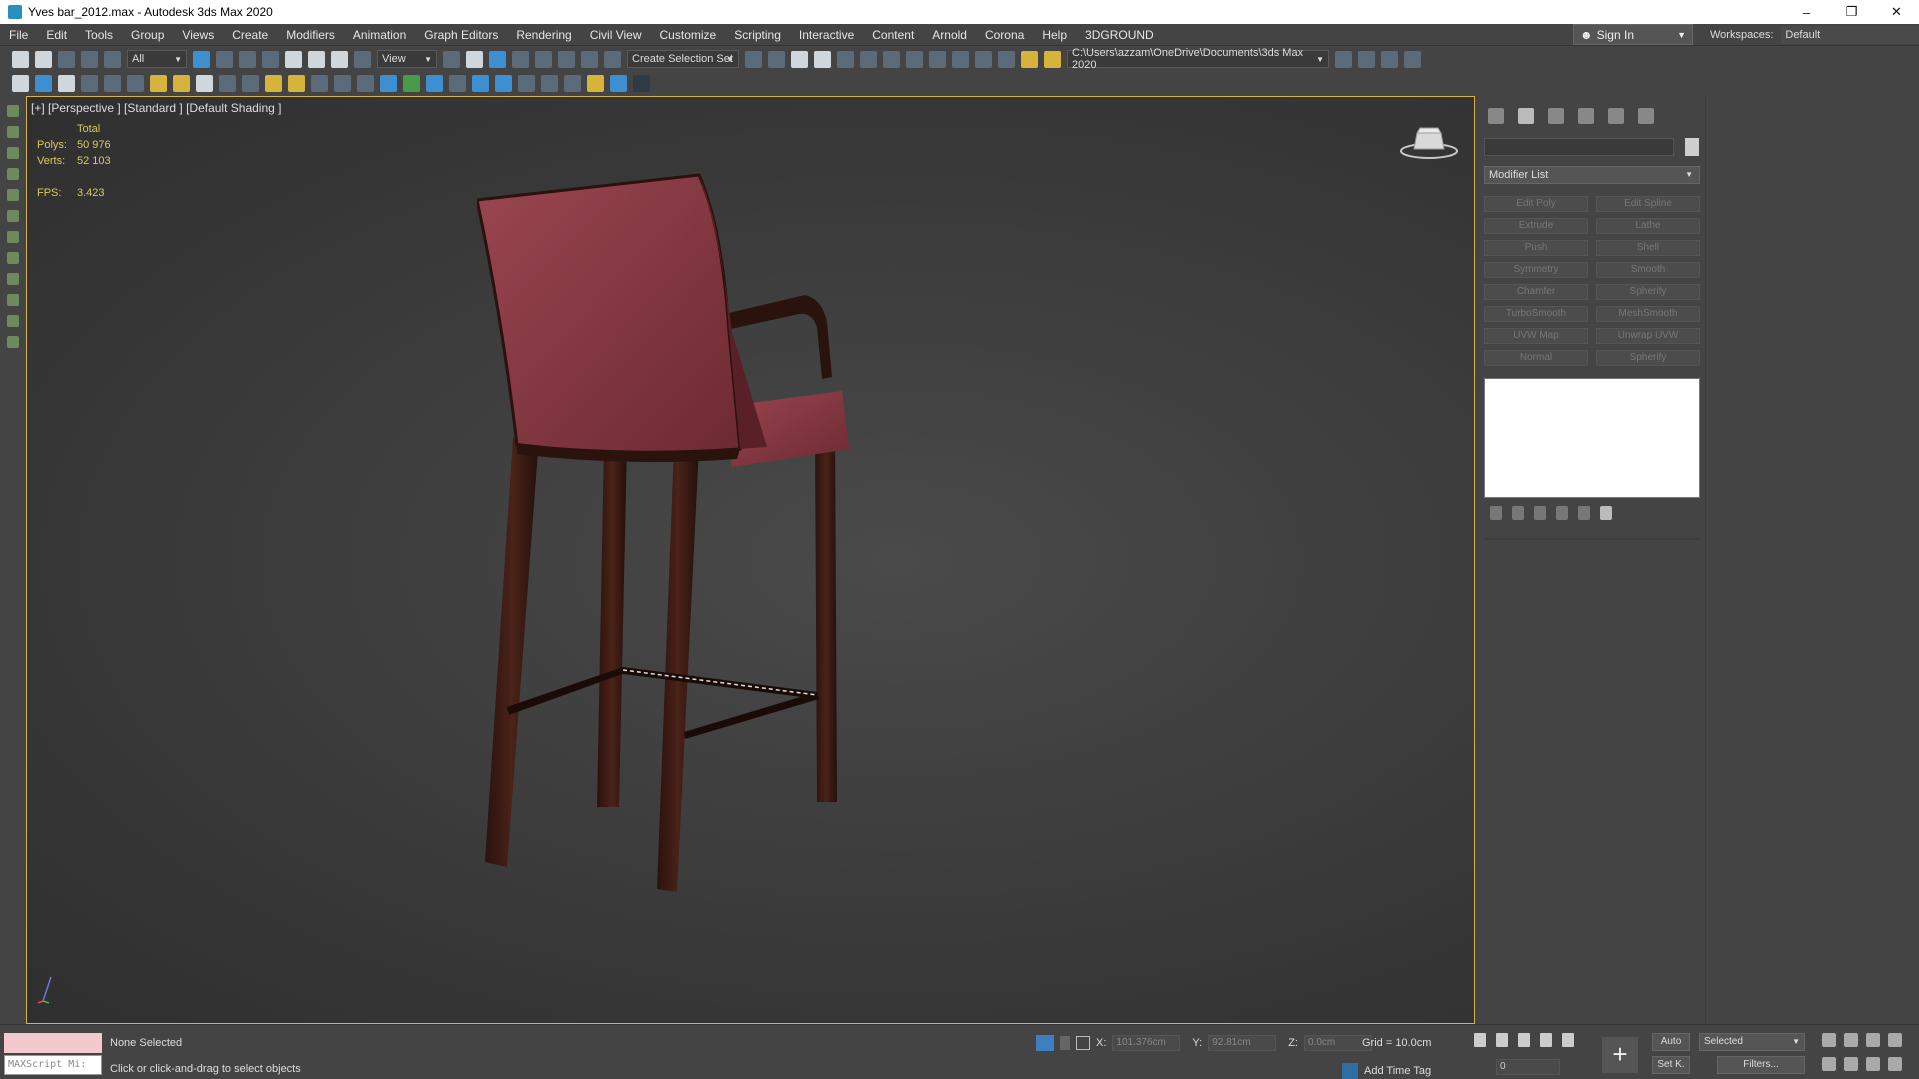 Image resolution: width=1919 pixels, height=1079 pixels. Describe the element at coordinates (1562, 513) in the screenshot. I see `remove-modifier-icon` at that location.